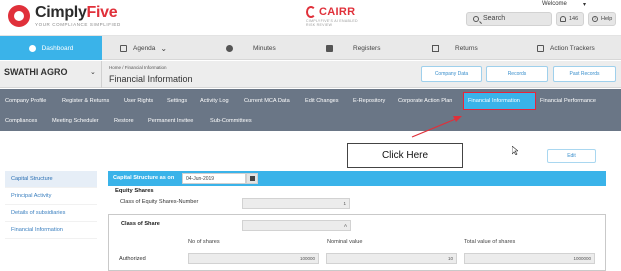 The width and height of the screenshot is (621, 271). Describe the element at coordinates (425, 101) in the screenshot. I see `tab-corporate-action-plan: Corporate Action Plan` at that location.